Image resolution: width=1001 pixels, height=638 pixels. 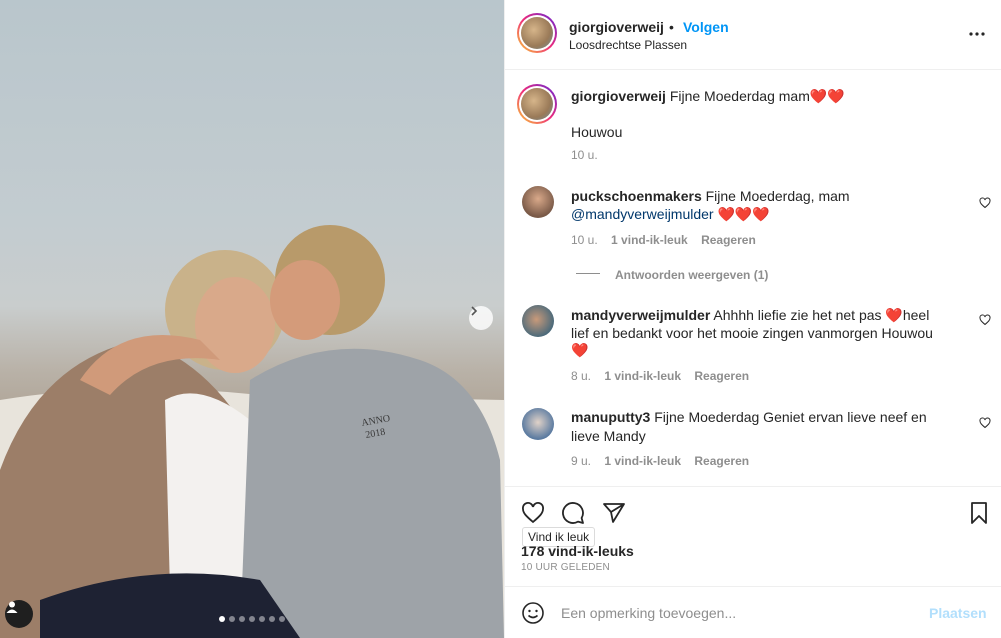 What do you see at coordinates (743, 214) in the screenshot?
I see `comment-emoji: ❤️❤️❤️` at bounding box center [743, 214].